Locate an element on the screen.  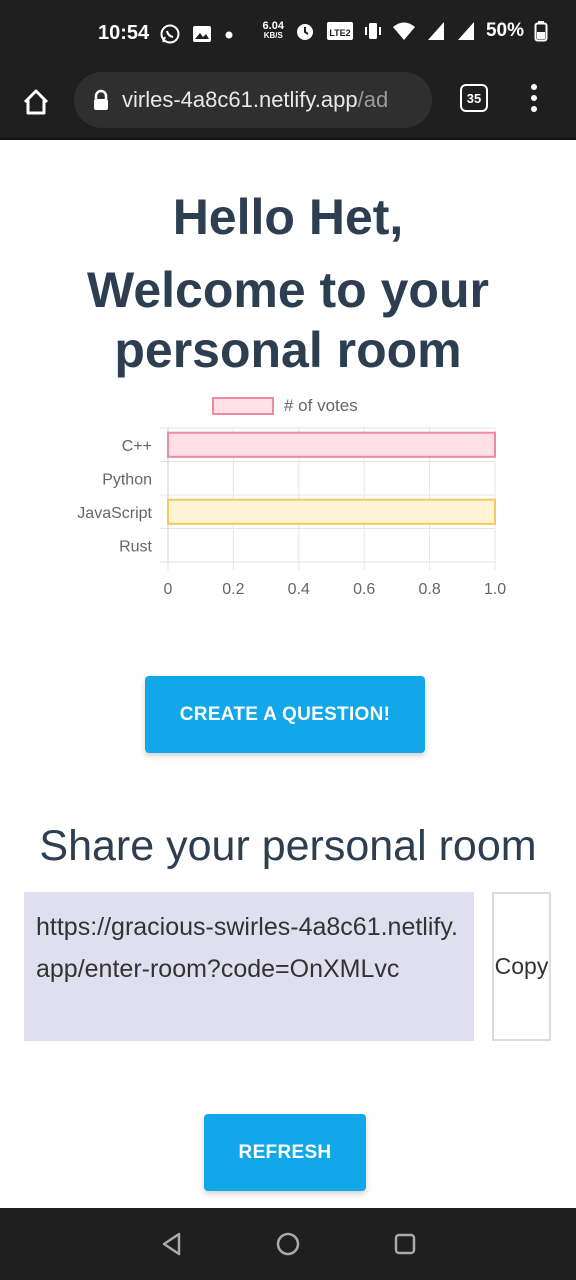
lock-icon is located at coordinates (101, 99).